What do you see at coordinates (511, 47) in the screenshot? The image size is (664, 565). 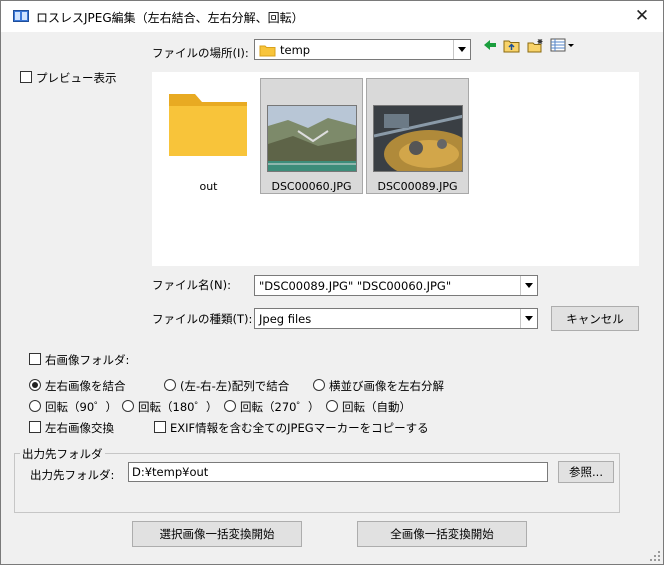 I see `up-folder-icon` at bounding box center [511, 47].